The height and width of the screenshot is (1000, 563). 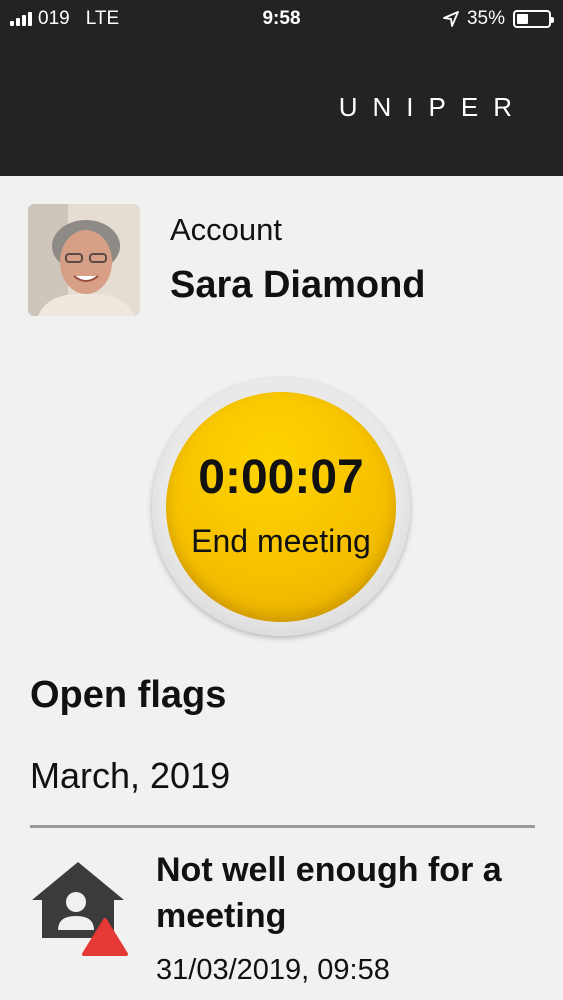 I want to click on account-name: Sara Diamond, so click(x=298, y=285).